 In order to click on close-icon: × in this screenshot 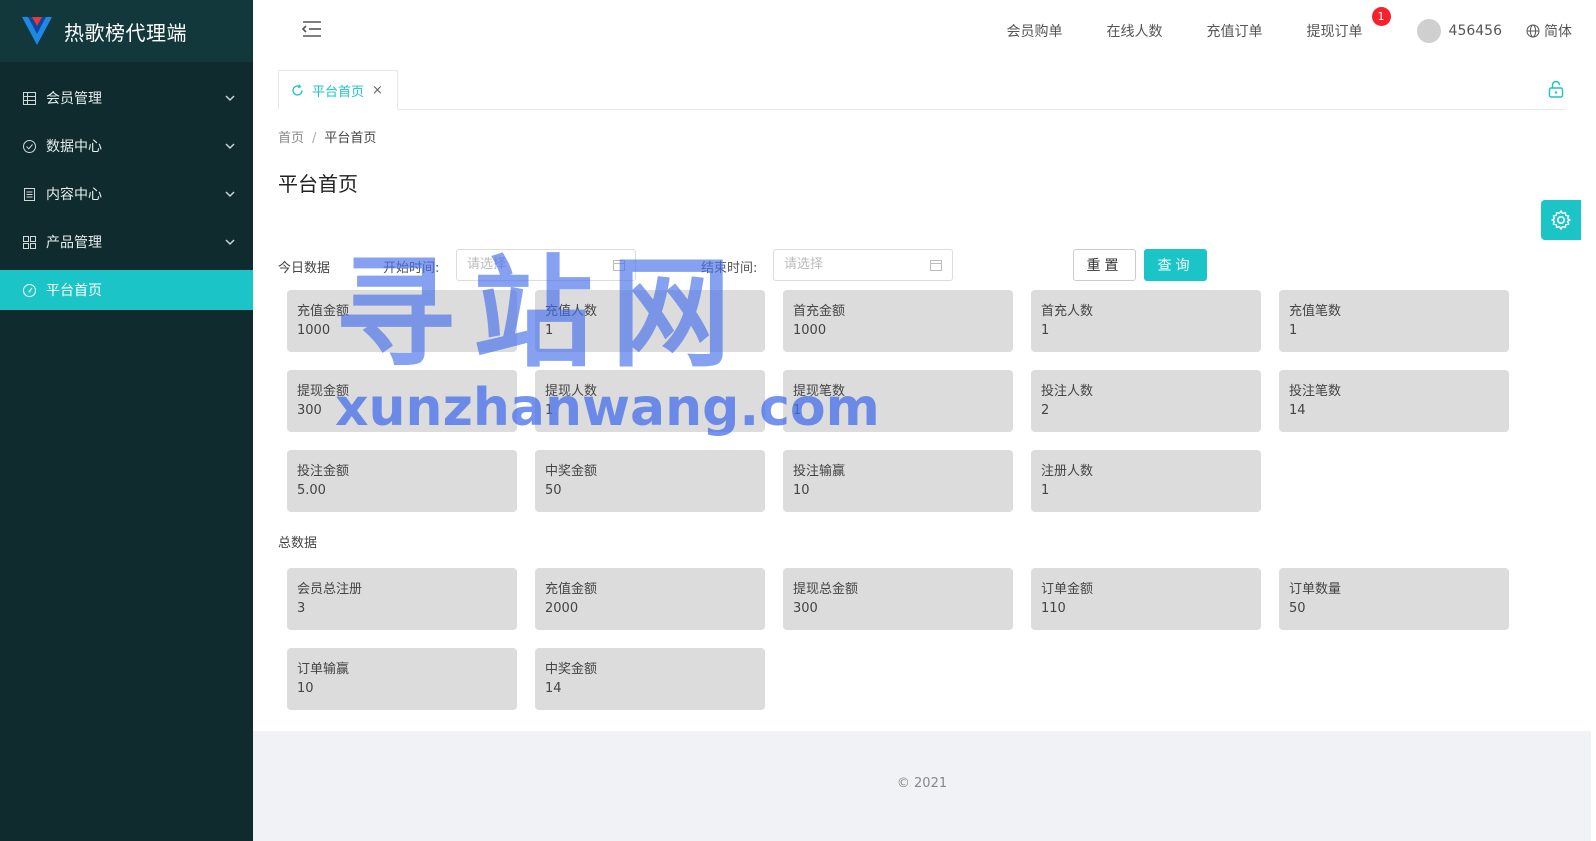, I will do `click(377, 90)`.